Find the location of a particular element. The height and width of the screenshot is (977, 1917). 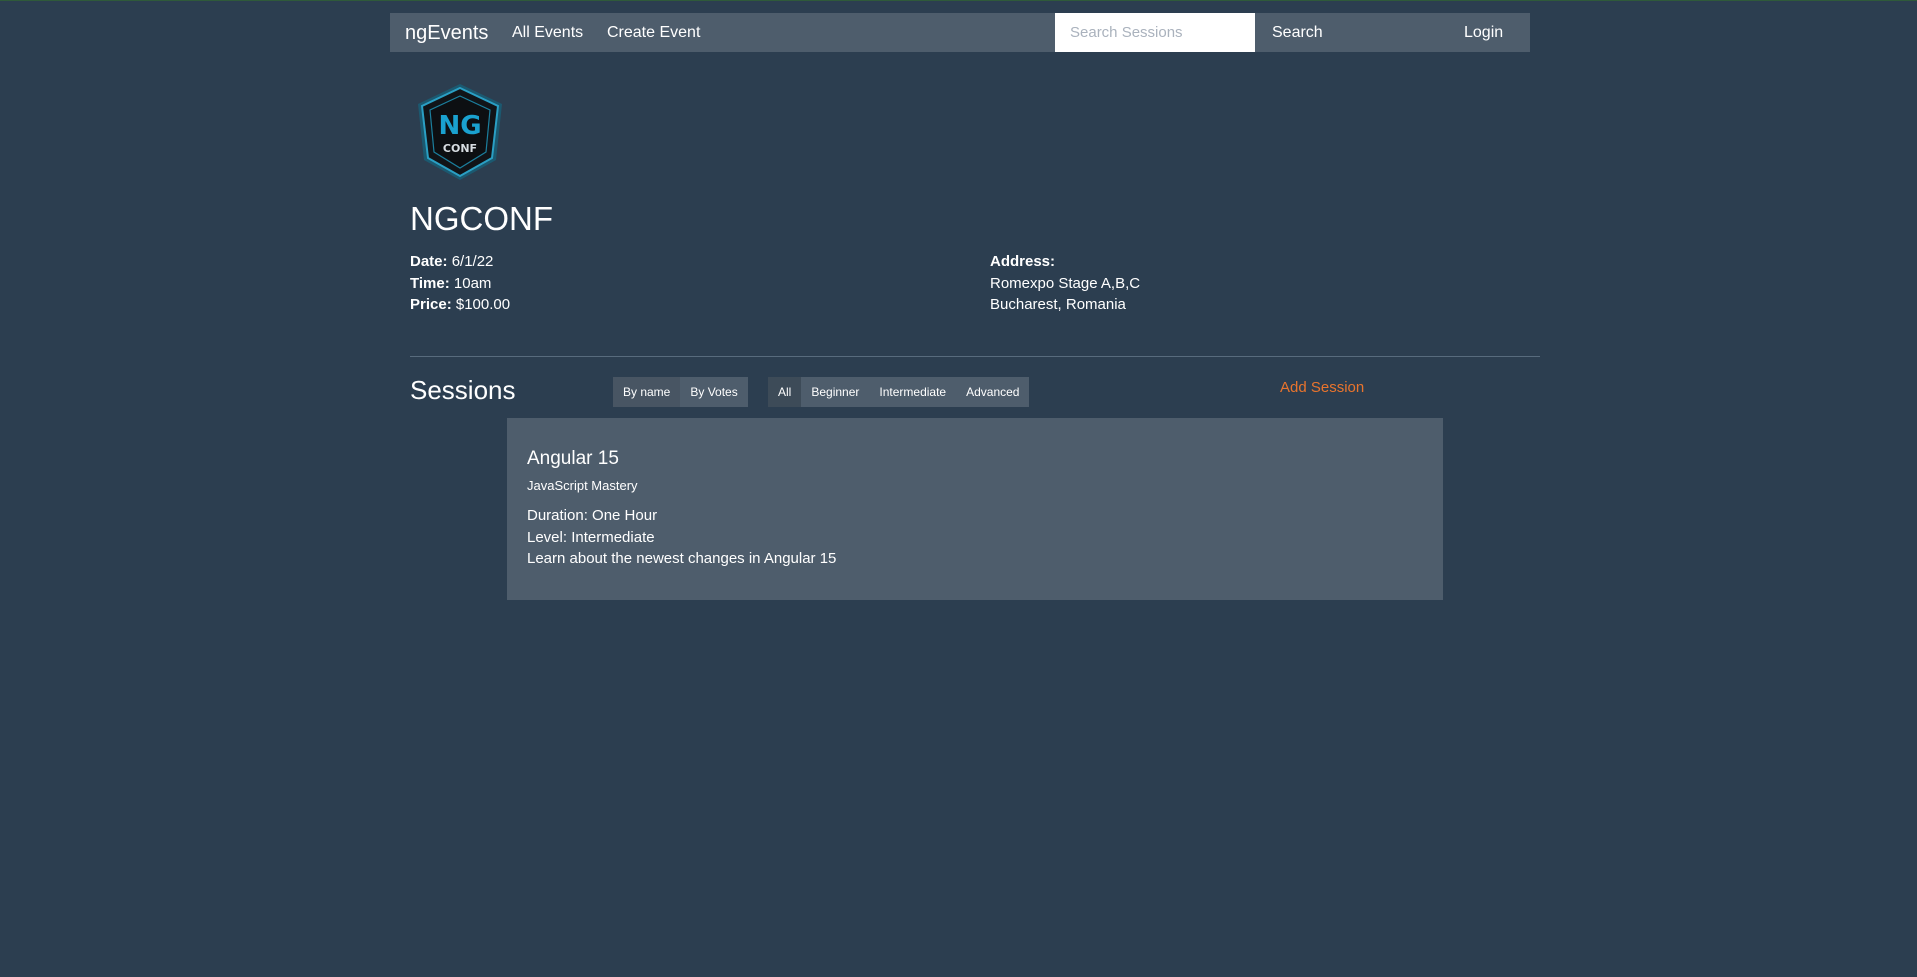

level-filter-group: All Beginner Intermediate Advanced is located at coordinates (899, 392).